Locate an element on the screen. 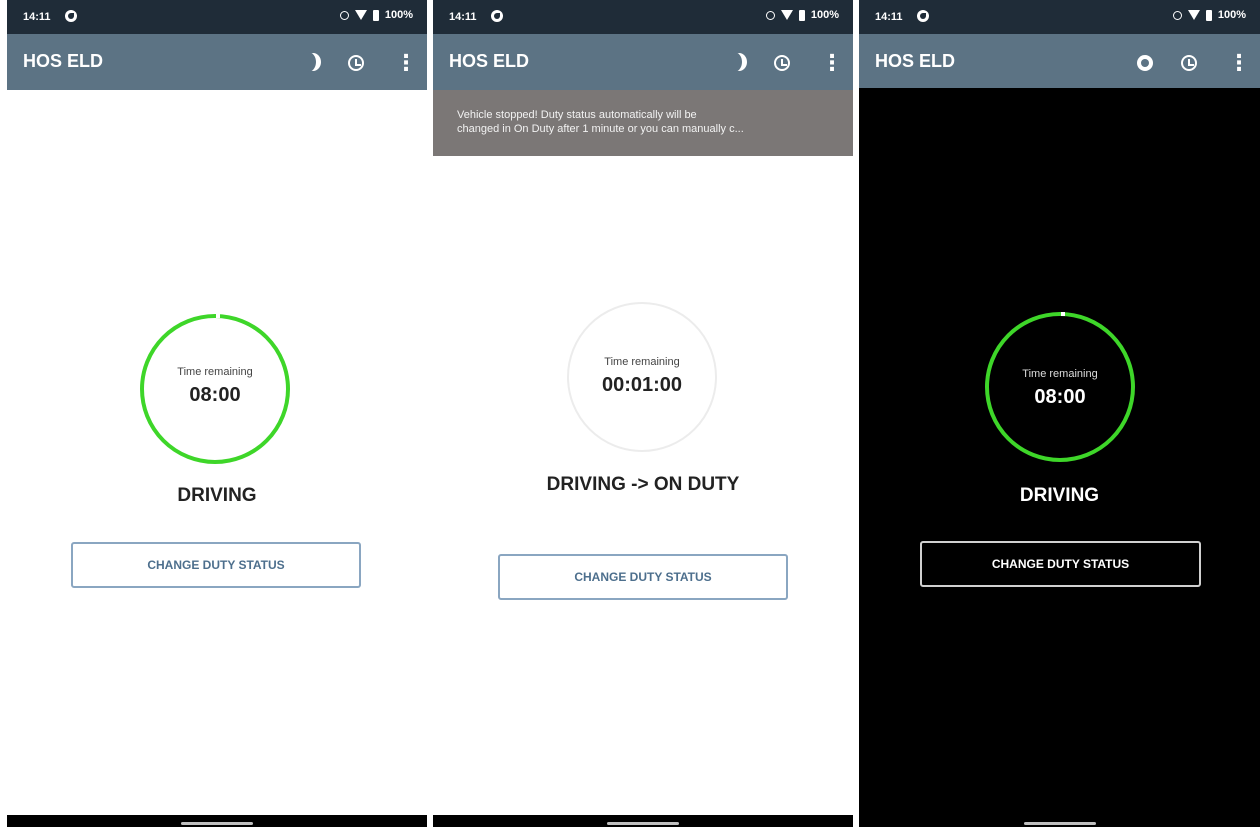 The image size is (1260, 827). time-remaining-ring: Time remaining 00:01:00 is located at coordinates (642, 377).